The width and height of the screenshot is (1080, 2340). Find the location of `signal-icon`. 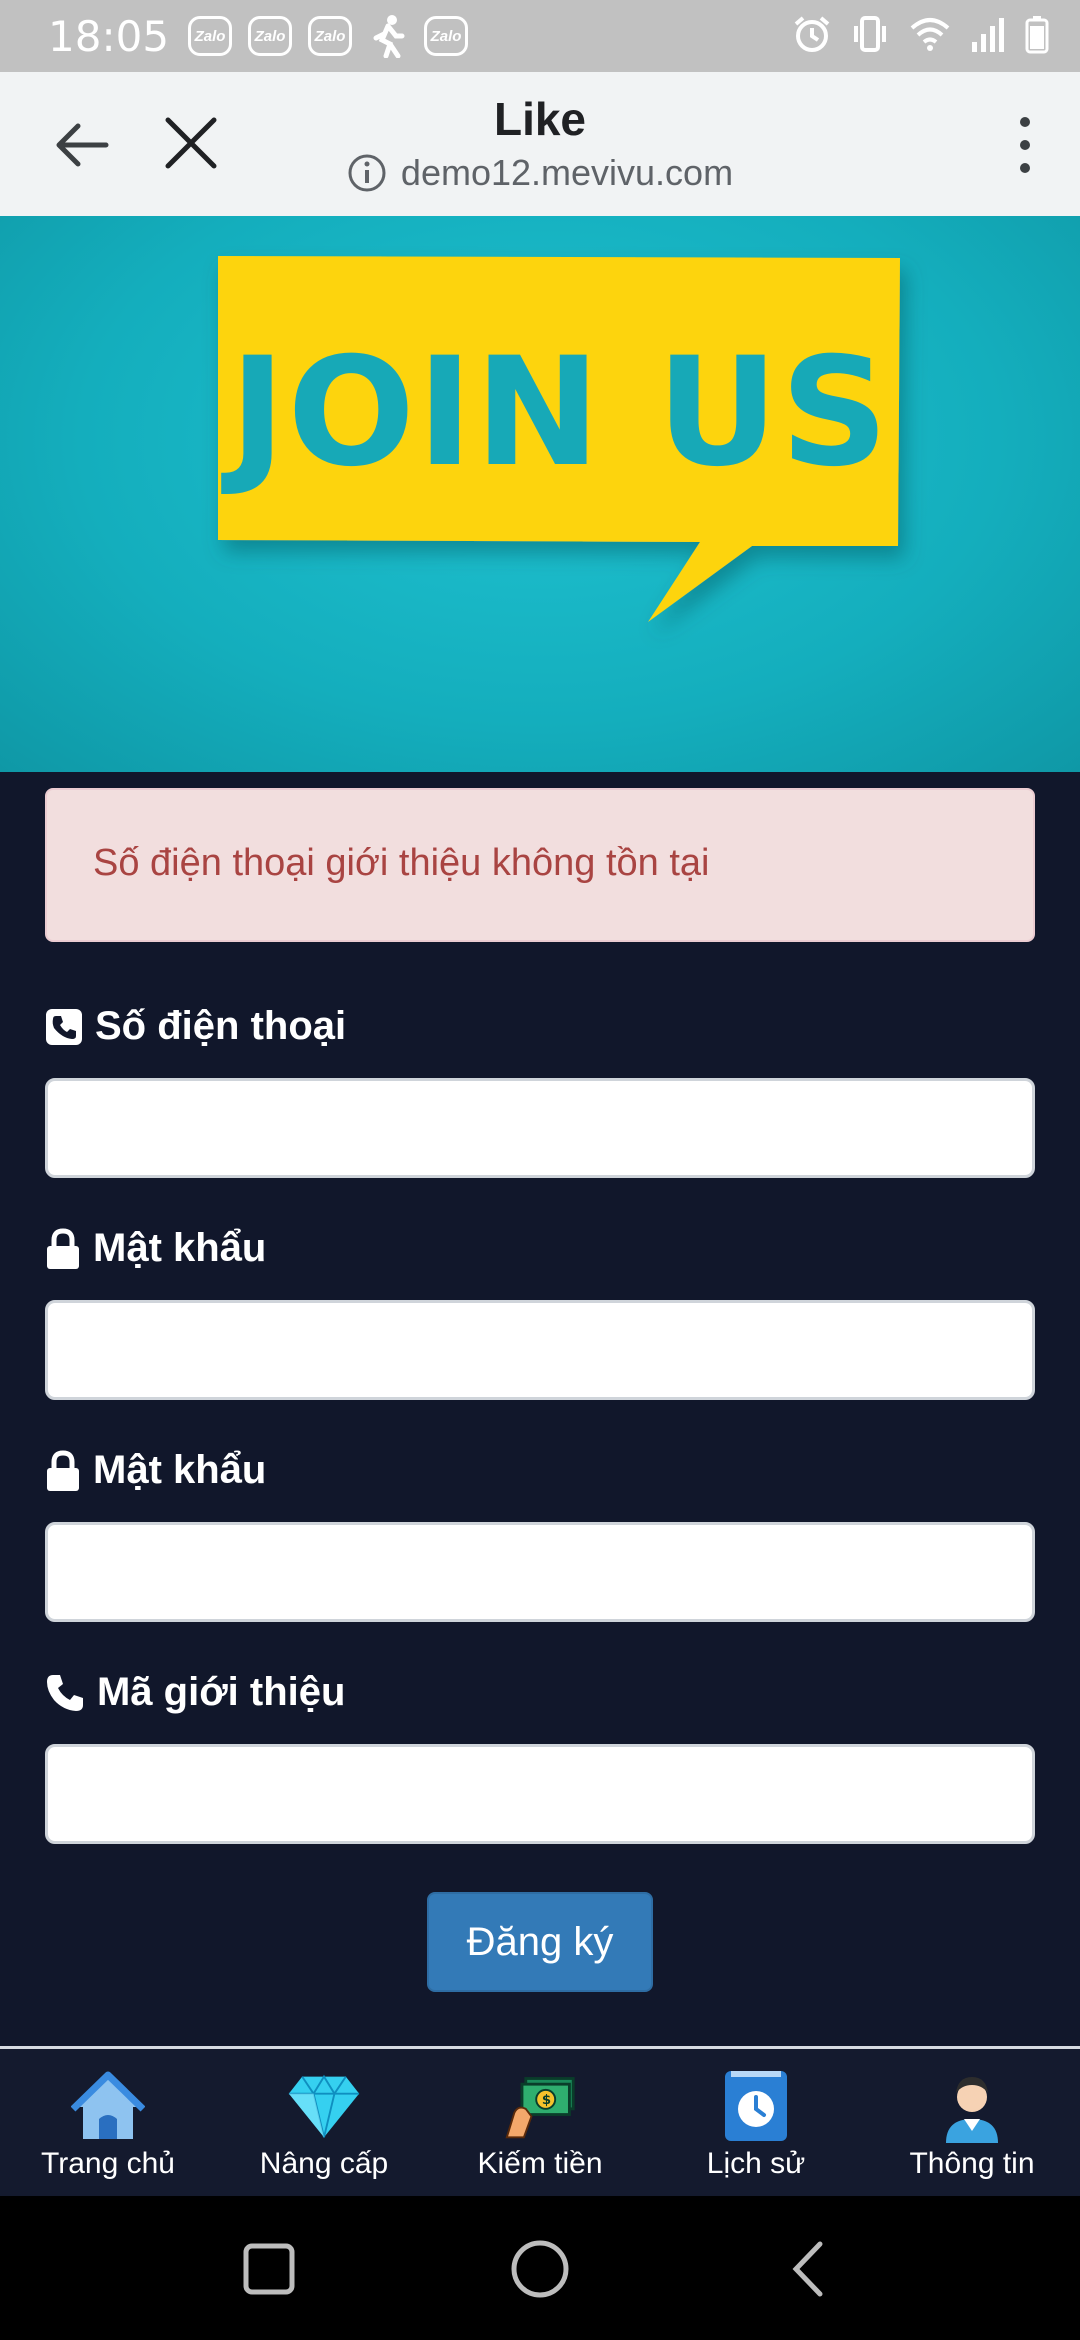

signal-icon is located at coordinates (988, 35).